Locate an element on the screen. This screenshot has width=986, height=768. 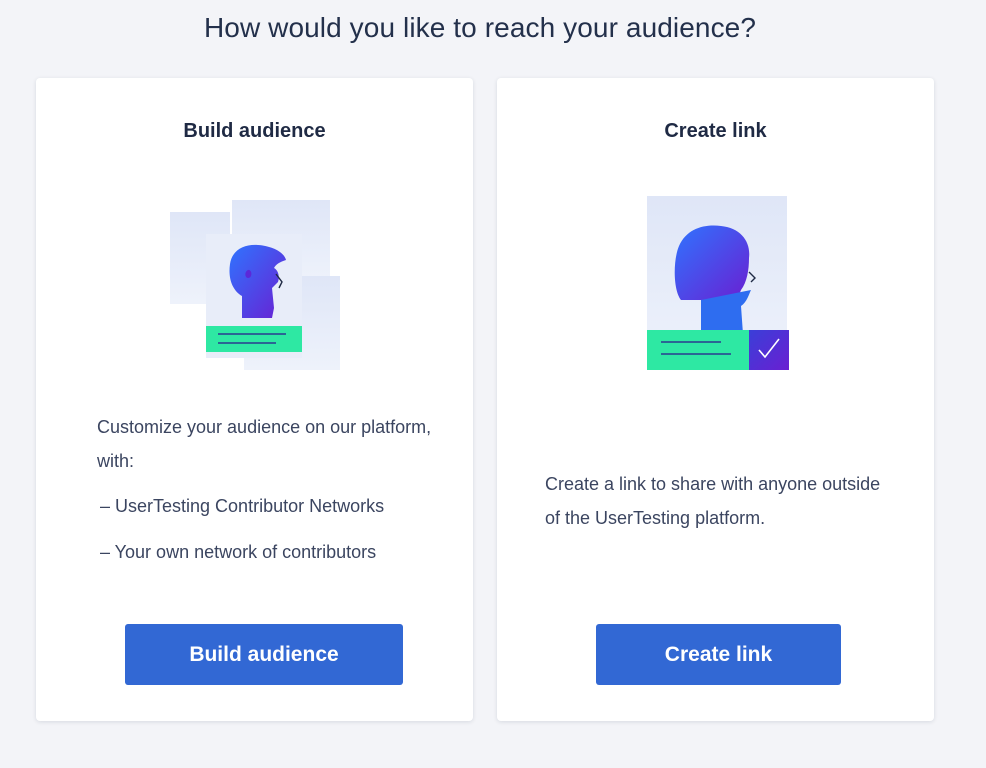
build-audience-button: Build audience is located at coordinates (264, 654).